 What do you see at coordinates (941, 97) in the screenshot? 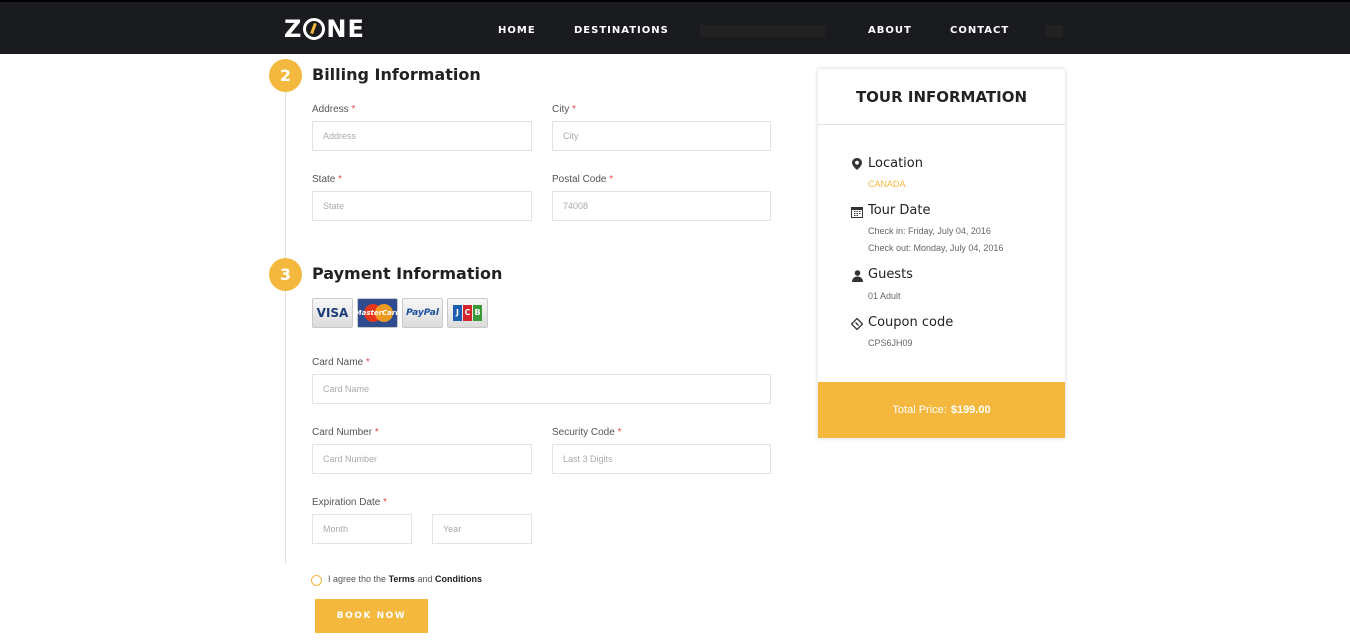
I see `tour-information-title: TOUR INFORMATION` at bounding box center [941, 97].